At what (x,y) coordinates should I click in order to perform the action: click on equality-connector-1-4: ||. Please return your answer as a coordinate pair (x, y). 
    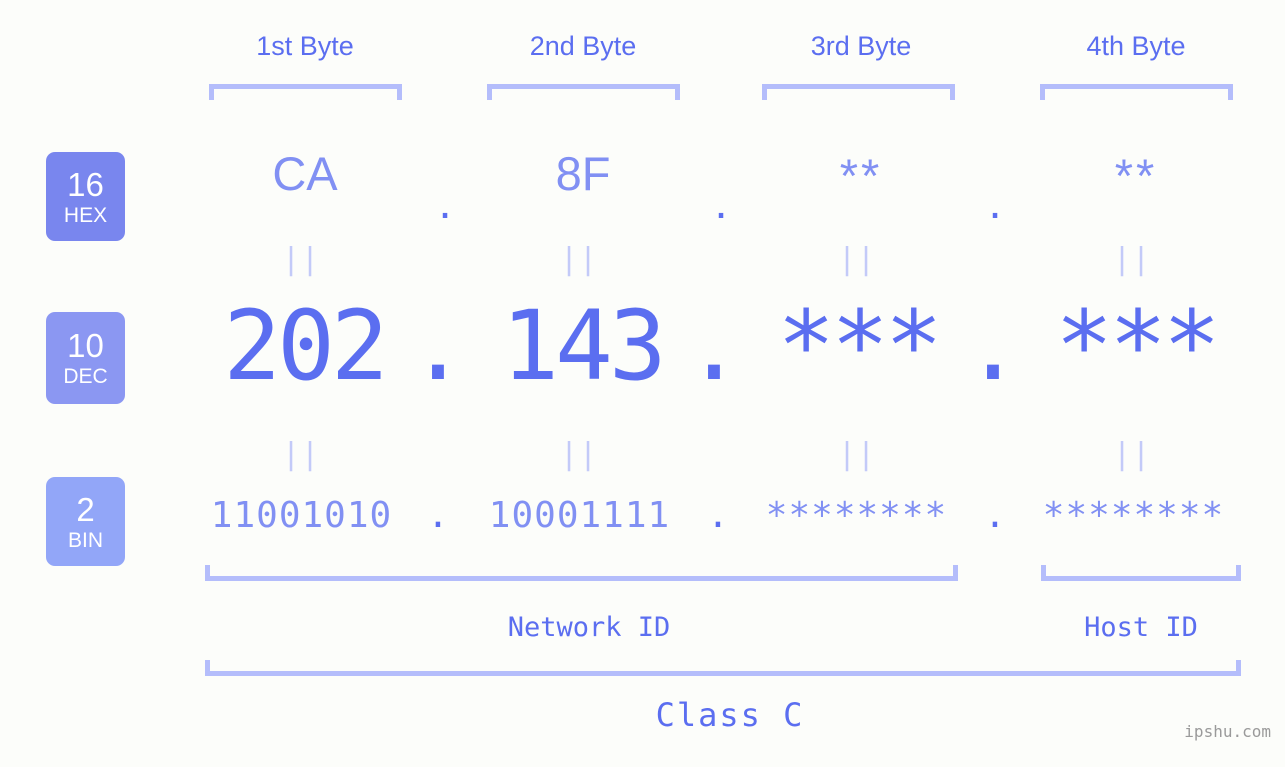
    Looking at the image, I should click on (1132, 259).